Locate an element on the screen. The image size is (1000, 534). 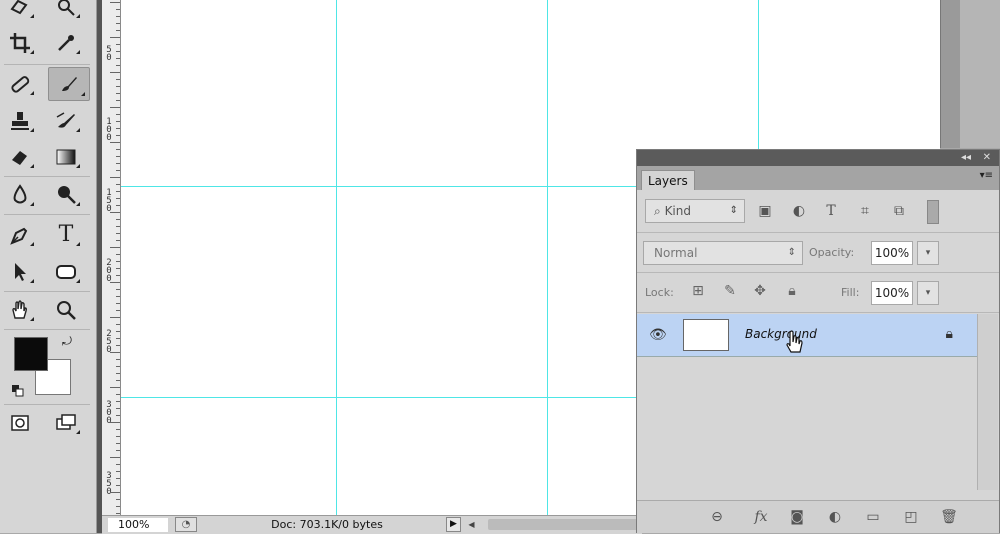
ruler-label: 100 is located at coordinates (109, 130).